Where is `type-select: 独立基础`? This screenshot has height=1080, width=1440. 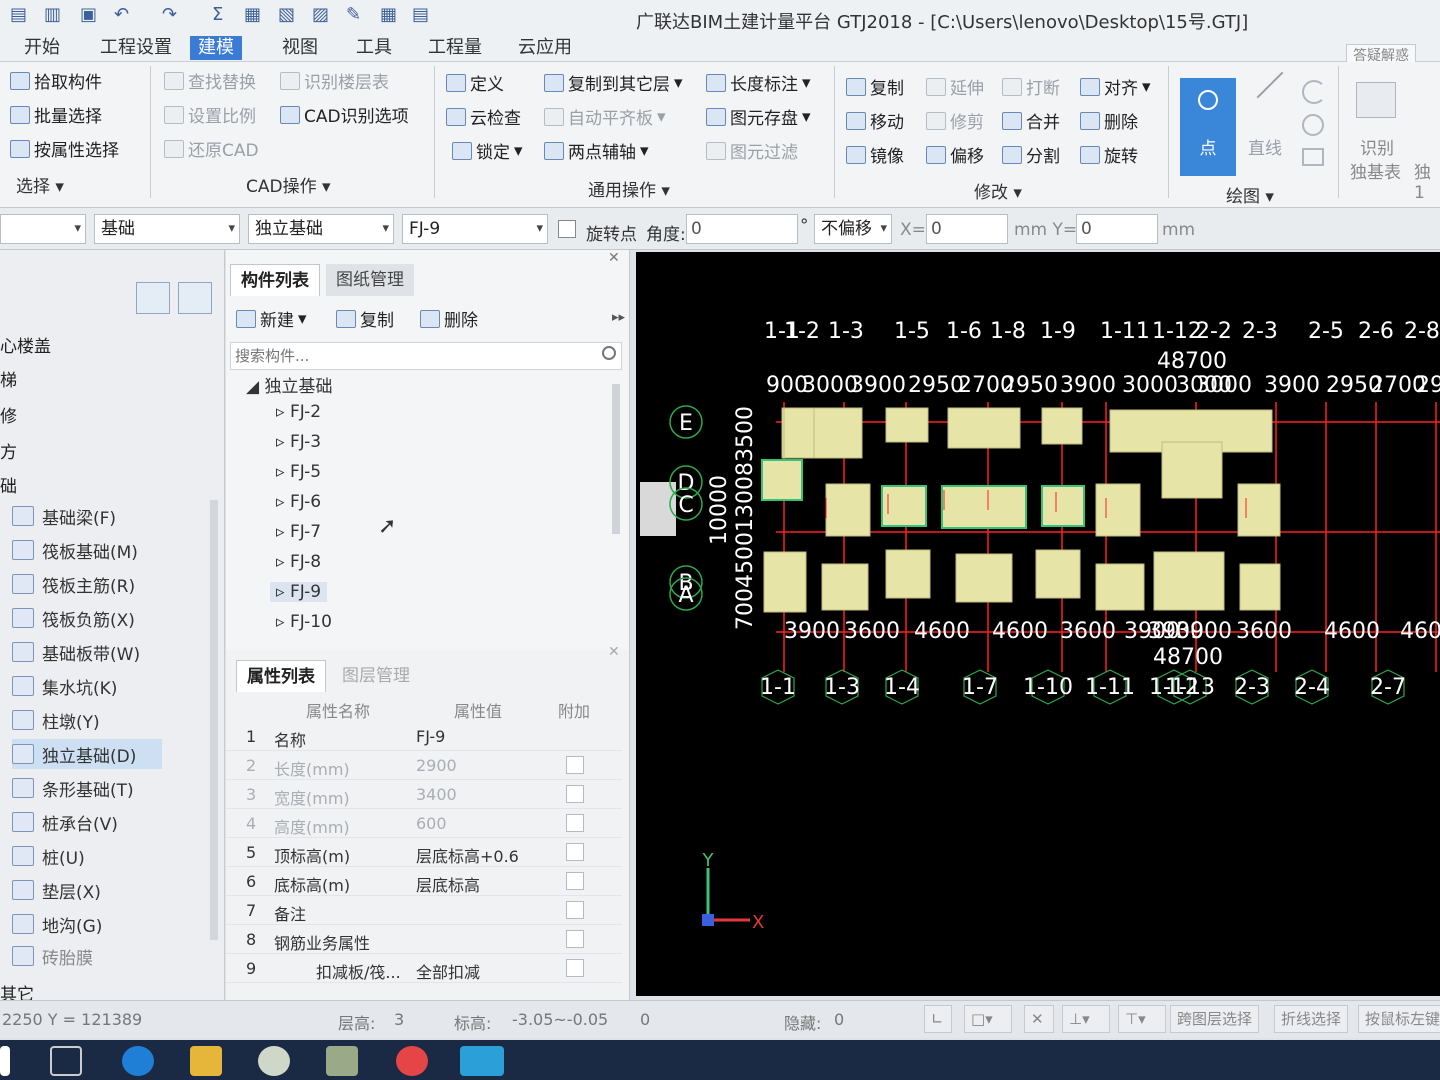 type-select: 独立基础 is located at coordinates (321, 229).